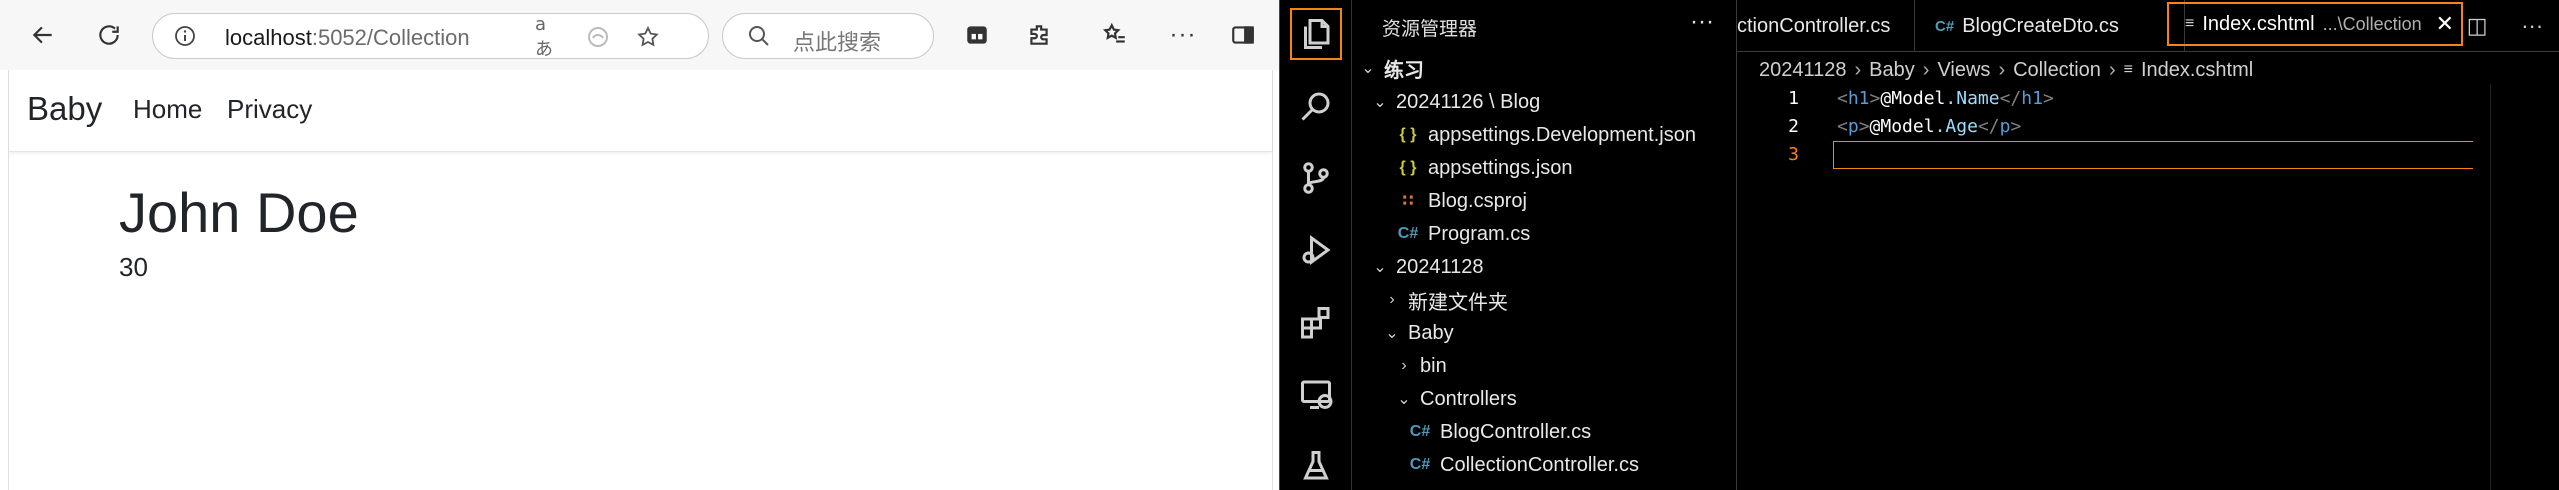 The width and height of the screenshot is (2559, 490). What do you see at coordinates (1316, 106) in the screenshot?
I see `search-icon` at bounding box center [1316, 106].